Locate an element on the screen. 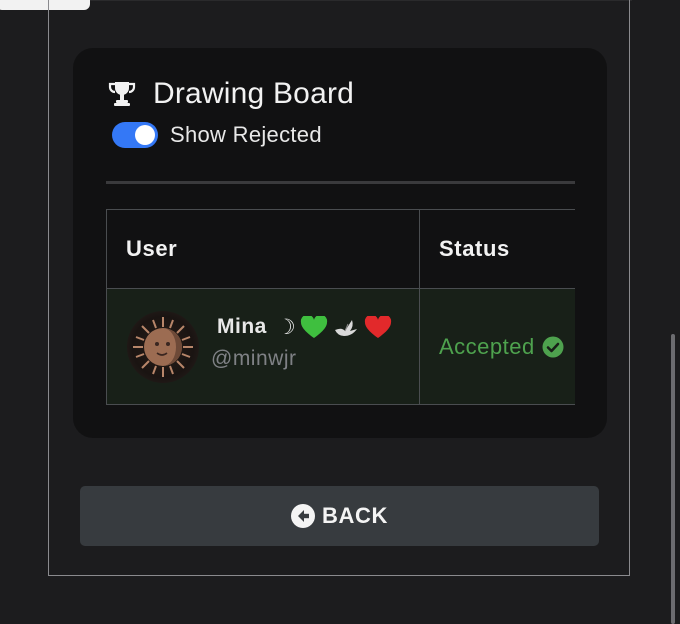 Image resolution: width=680 pixels, height=624 pixels. avatar is located at coordinates (163, 347).